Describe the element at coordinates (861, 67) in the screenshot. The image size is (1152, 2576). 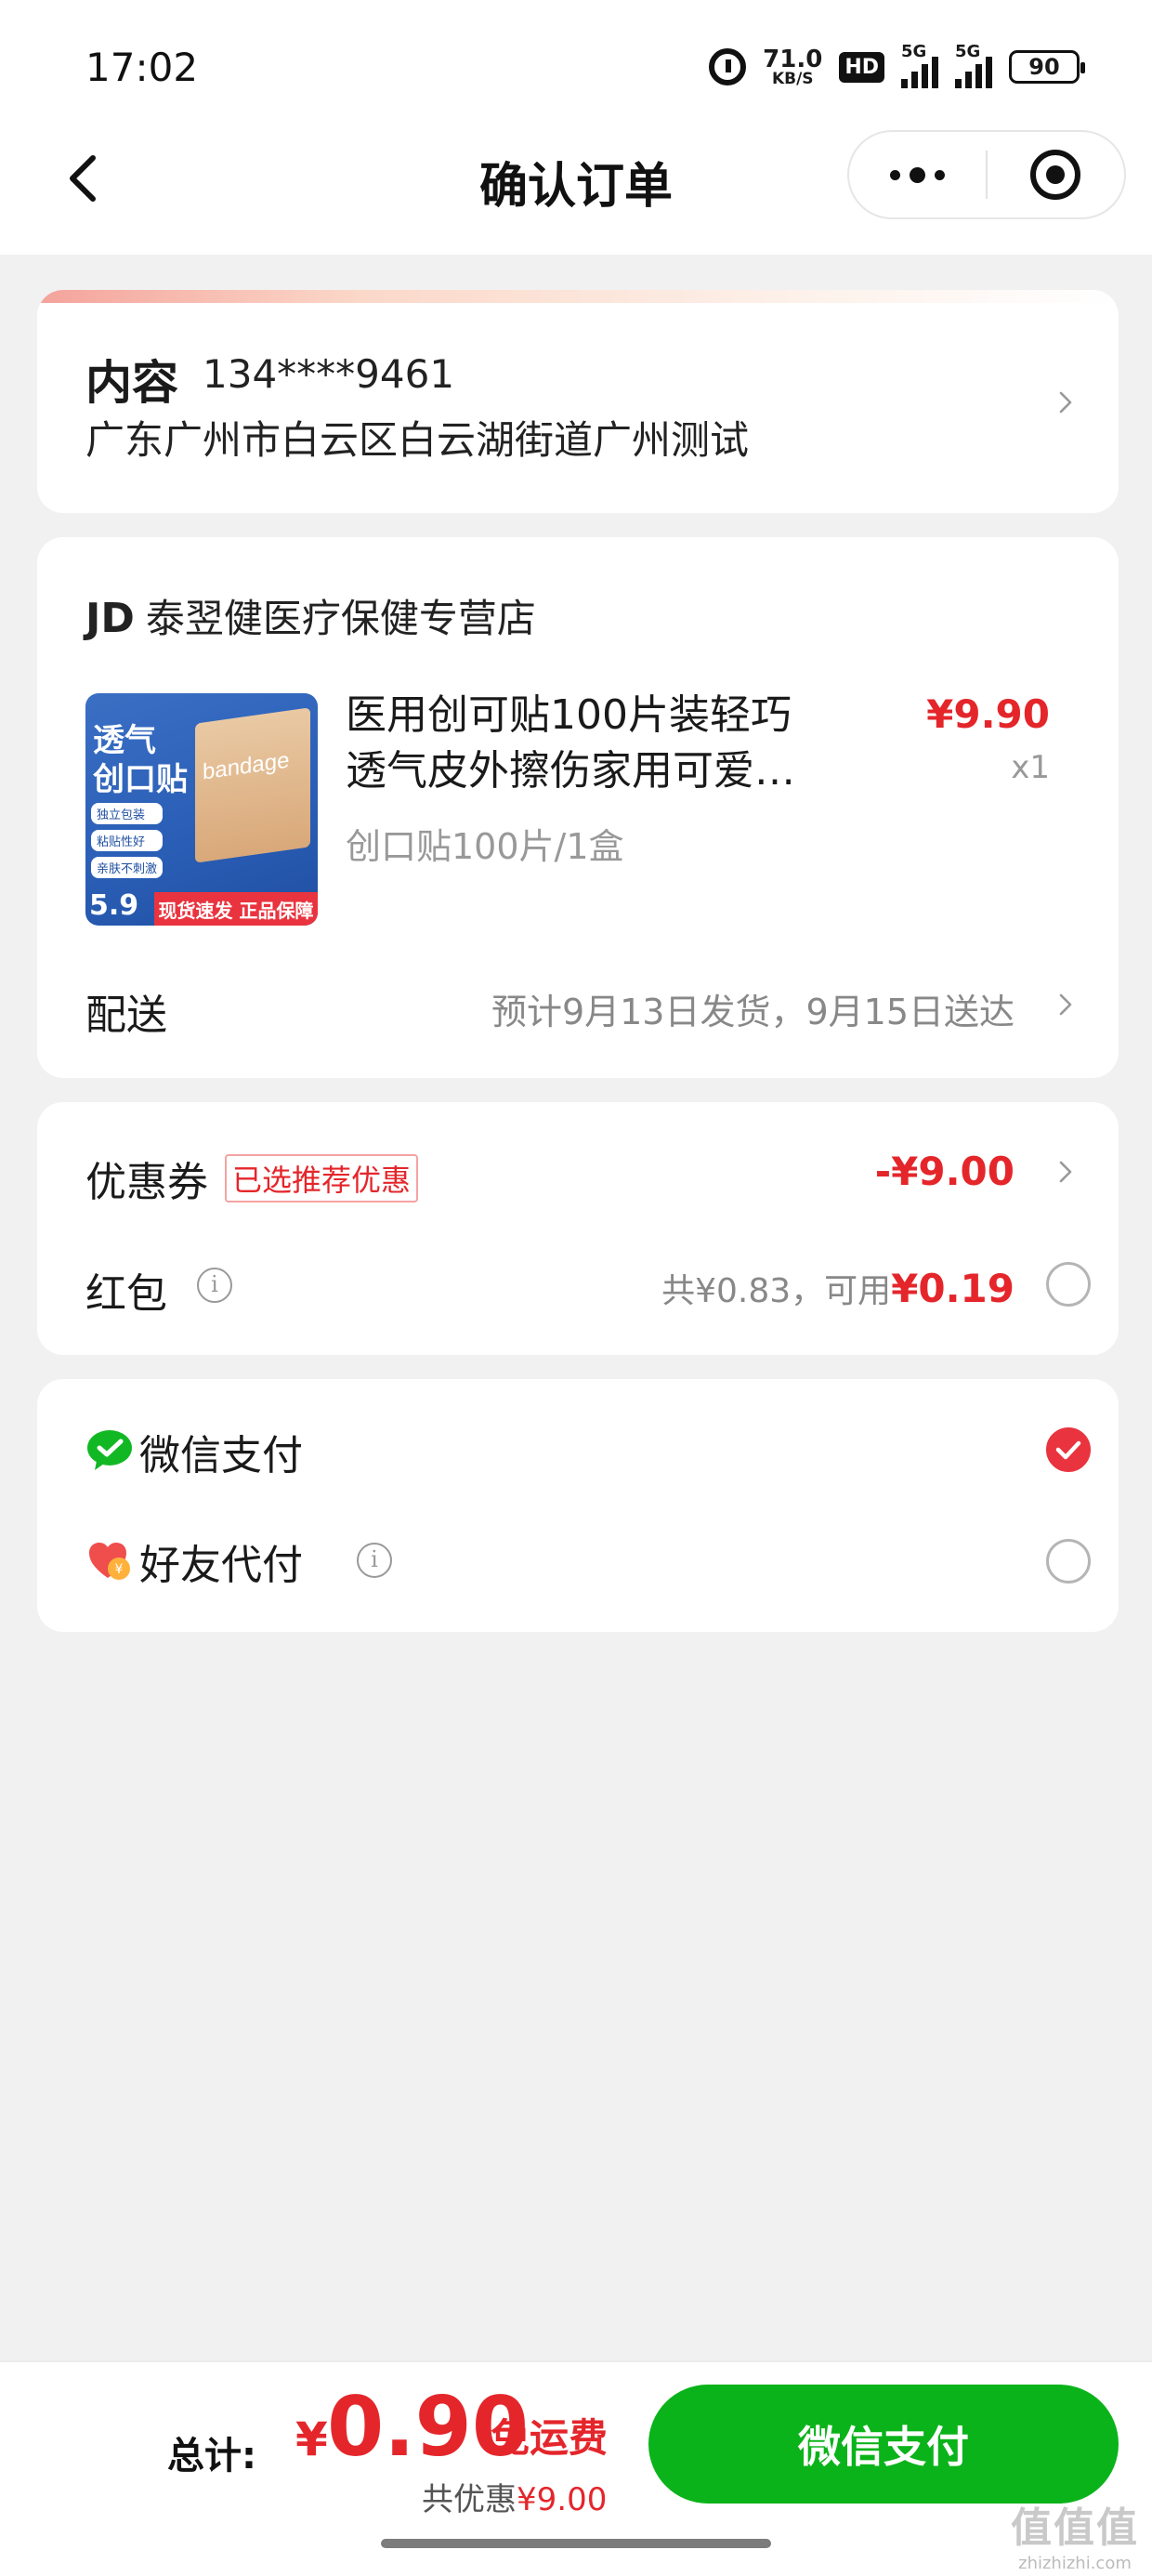
I see `hd-icon: HD` at that location.